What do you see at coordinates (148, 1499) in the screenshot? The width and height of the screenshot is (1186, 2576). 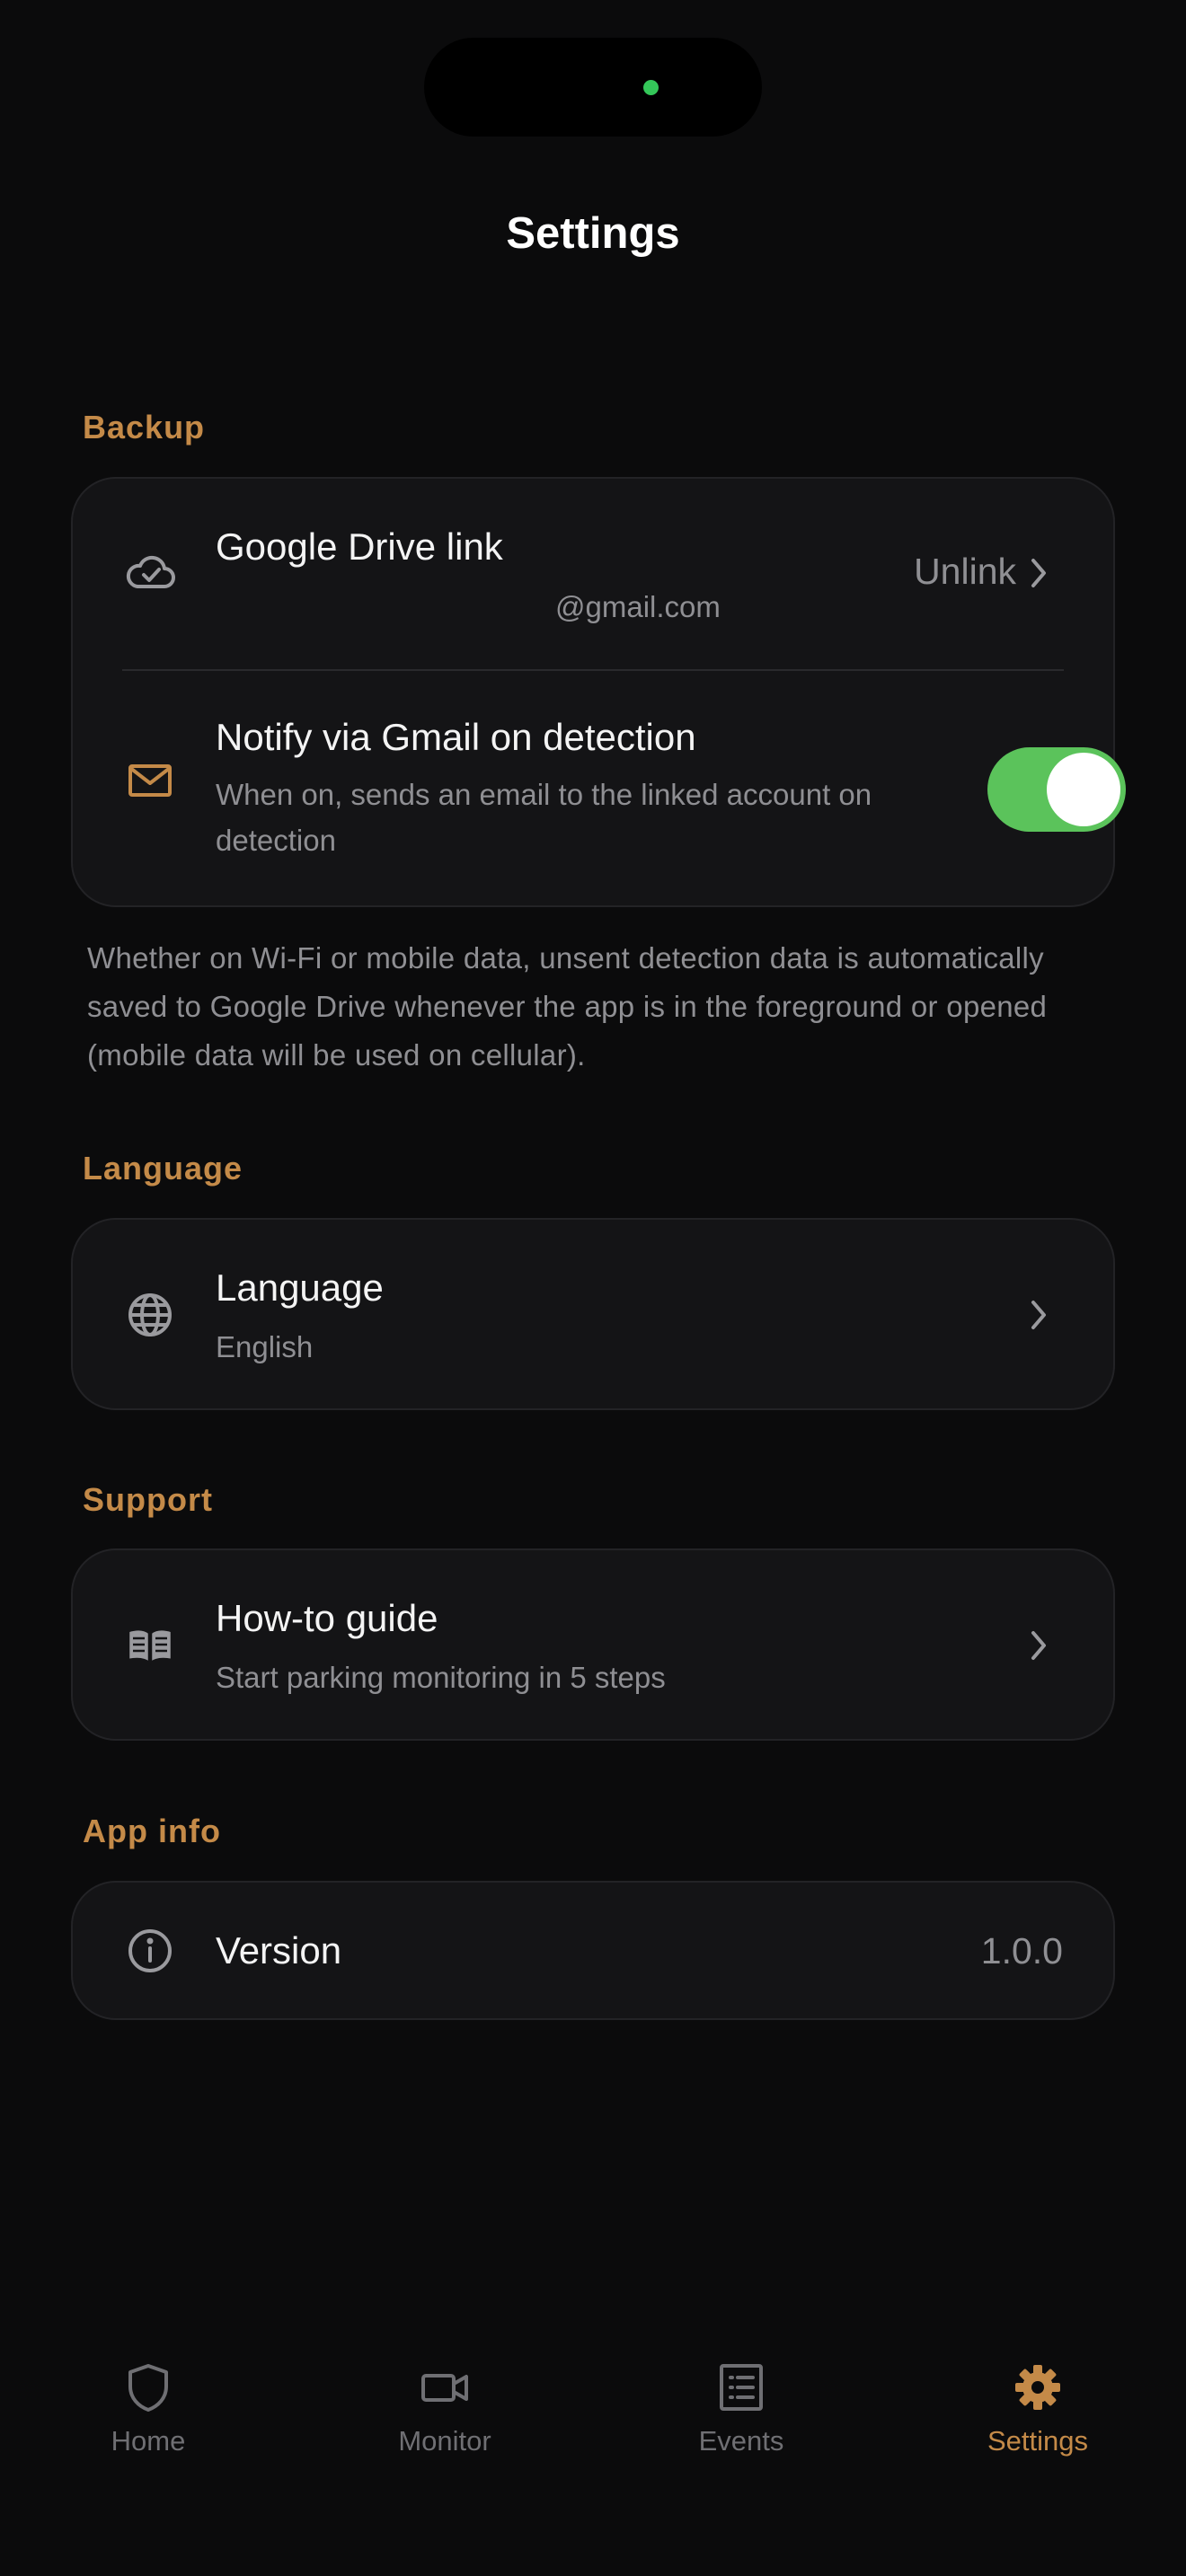 I see `section-label-support: Support` at bounding box center [148, 1499].